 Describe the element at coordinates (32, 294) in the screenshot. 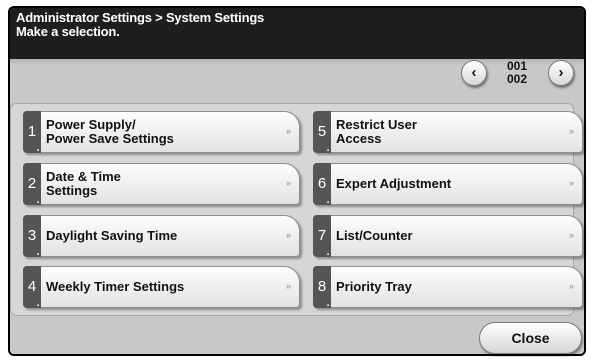

I see `item-number: 4` at that location.